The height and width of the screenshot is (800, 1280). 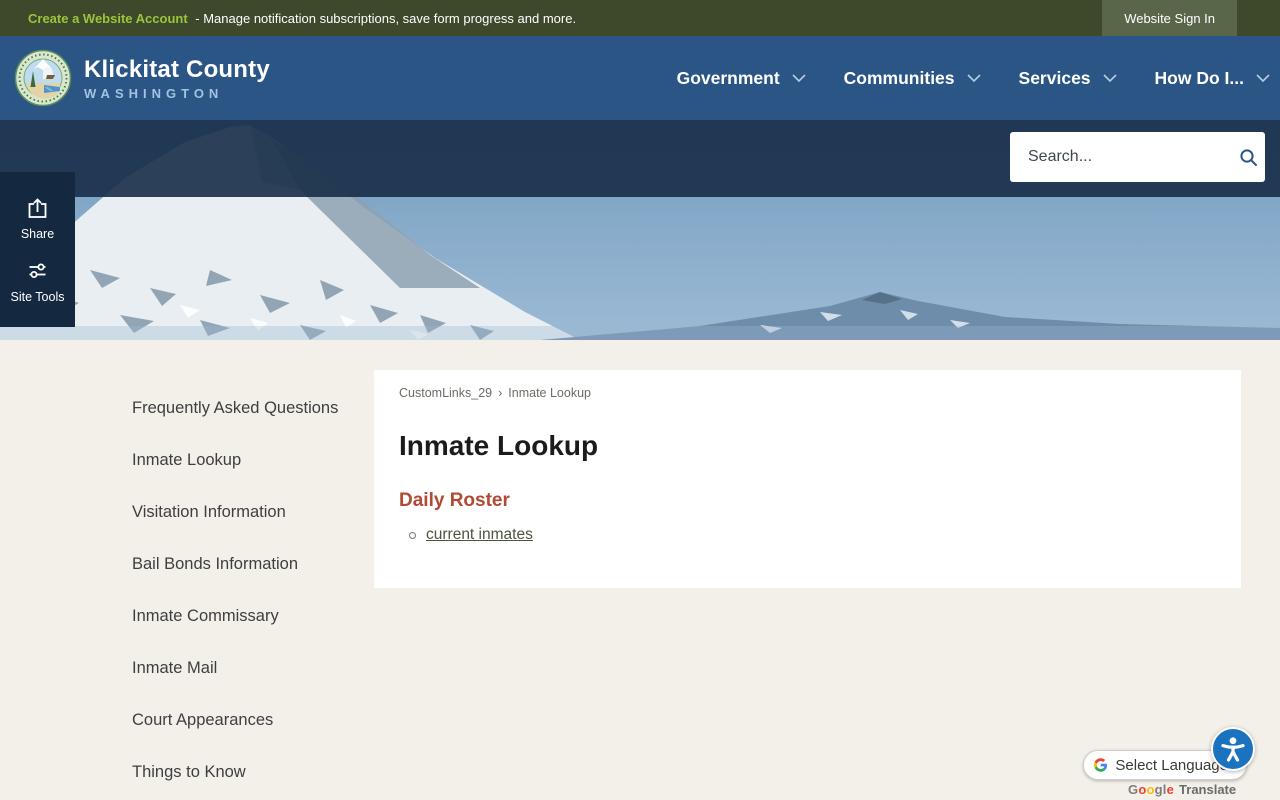 I want to click on share-icon, so click(x=37, y=208).